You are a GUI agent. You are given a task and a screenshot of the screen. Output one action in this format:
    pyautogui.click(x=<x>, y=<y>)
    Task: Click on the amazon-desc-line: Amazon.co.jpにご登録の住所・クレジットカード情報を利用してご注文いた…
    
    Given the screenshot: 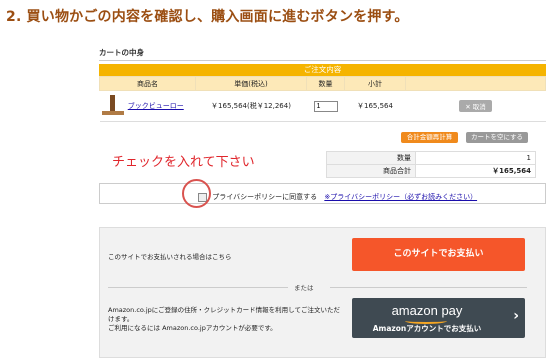 What is the action you would take?
    pyautogui.click(x=224, y=314)
    